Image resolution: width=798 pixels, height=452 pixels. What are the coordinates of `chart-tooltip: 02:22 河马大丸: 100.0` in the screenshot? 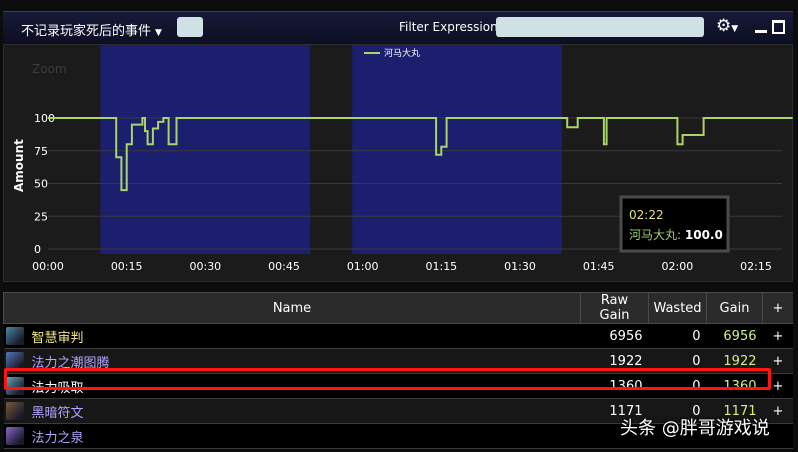 It's located at (674, 224).